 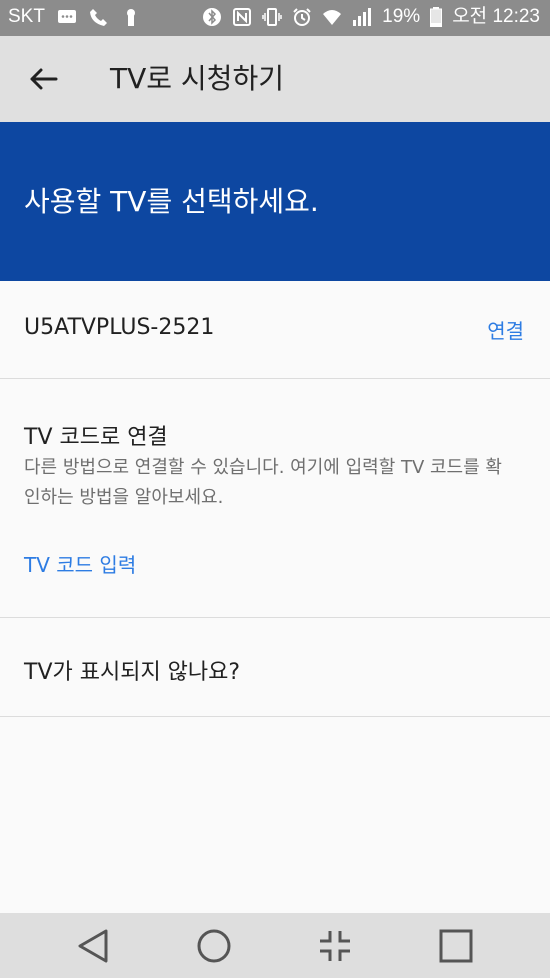 I want to click on device-name: U5ATVPLUS-2521, so click(x=119, y=327).